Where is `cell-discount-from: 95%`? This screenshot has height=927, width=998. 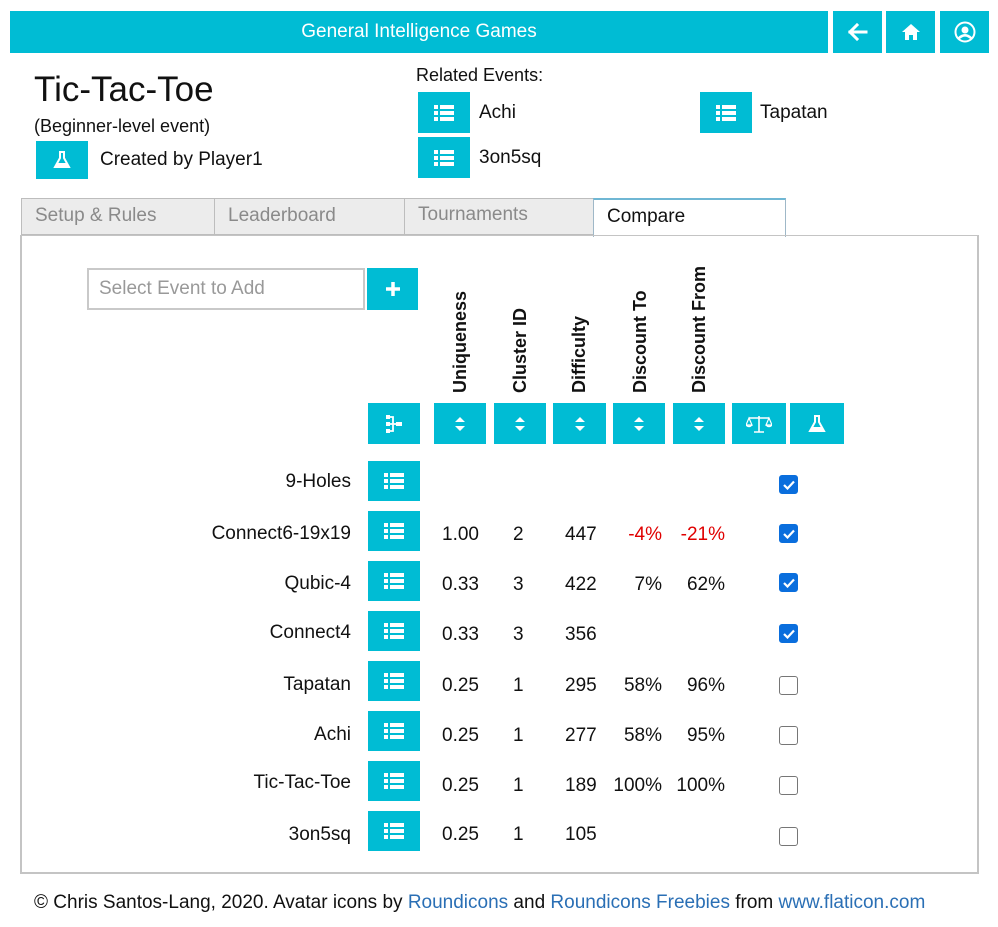 cell-discount-from: 95% is located at coordinates (705, 735).